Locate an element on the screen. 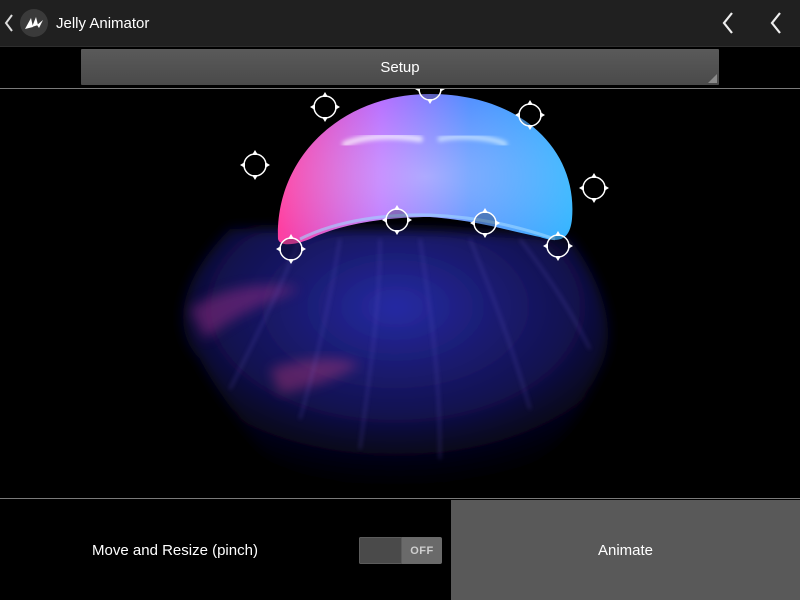 The height and width of the screenshot is (600, 800). setup-row: Setup is located at coordinates (400, 67).